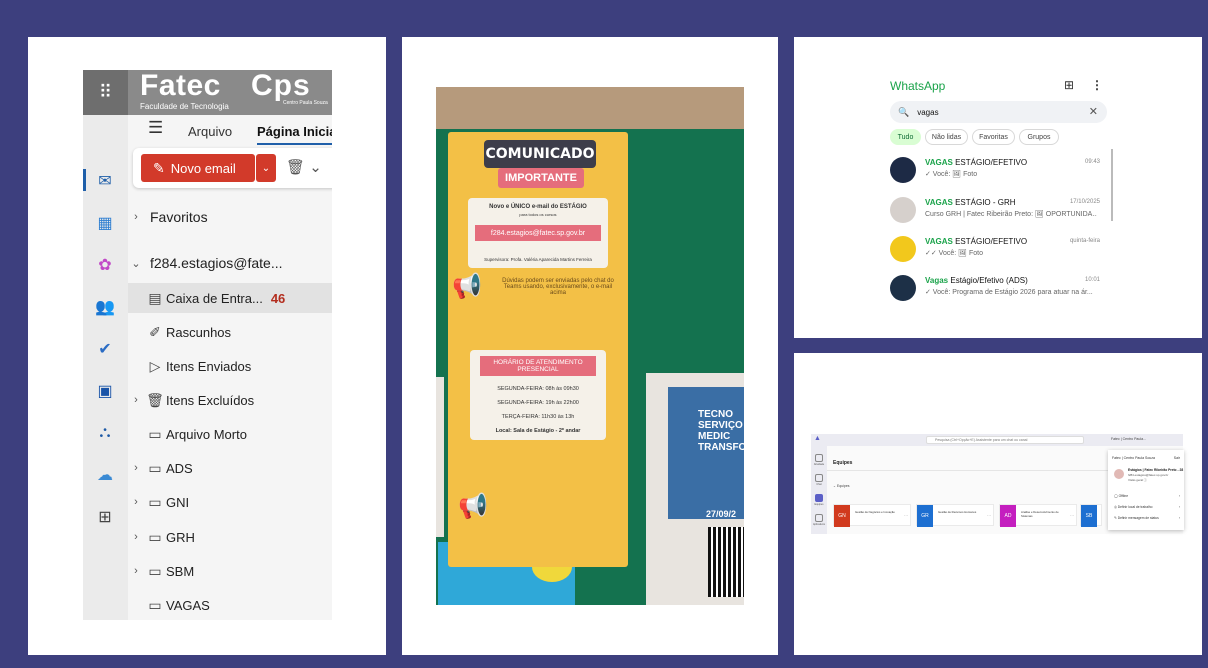 The width and height of the screenshot is (1208, 668). I want to click on save-icon: ▣, so click(105, 391).